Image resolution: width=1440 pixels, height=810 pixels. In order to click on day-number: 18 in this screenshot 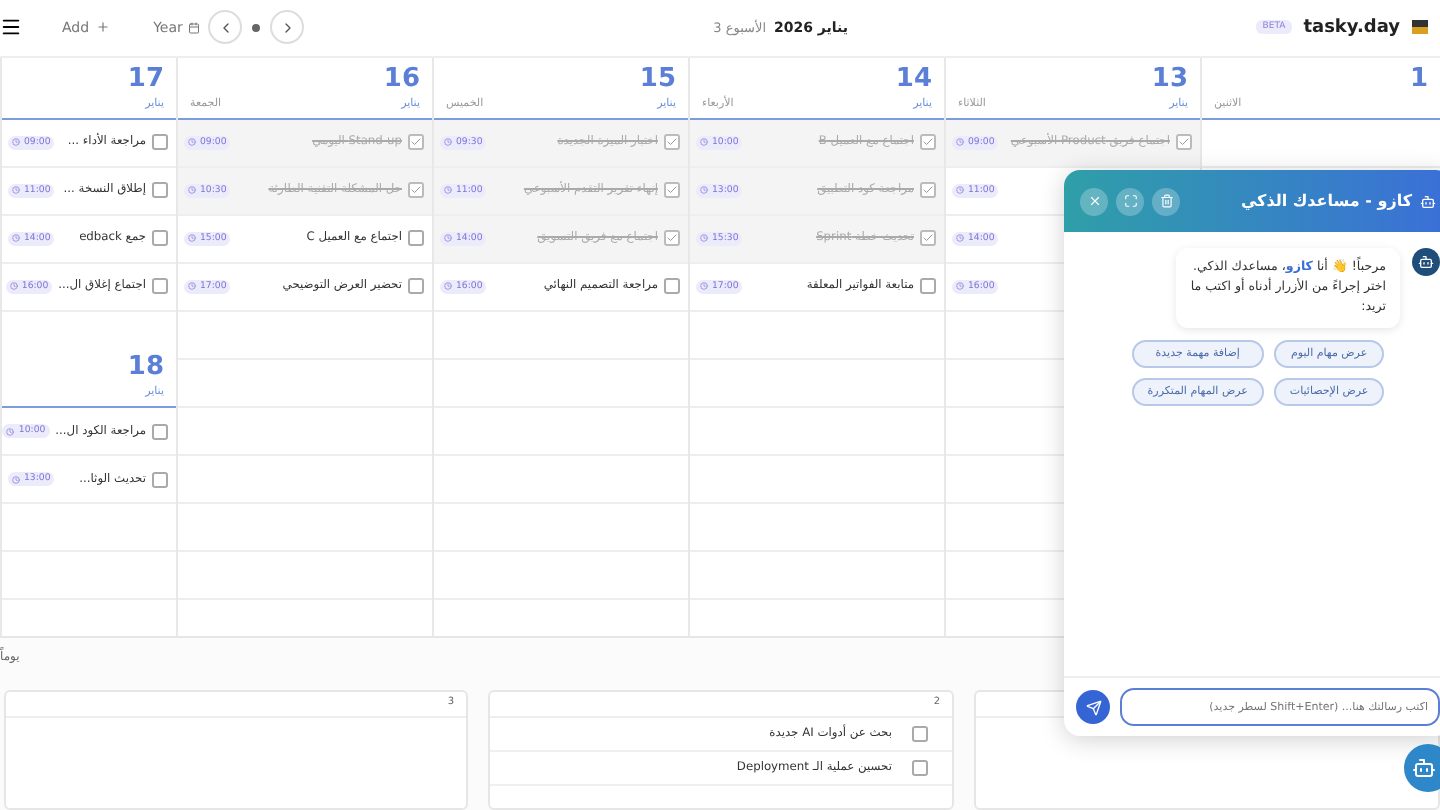, I will do `click(145, 368)`.